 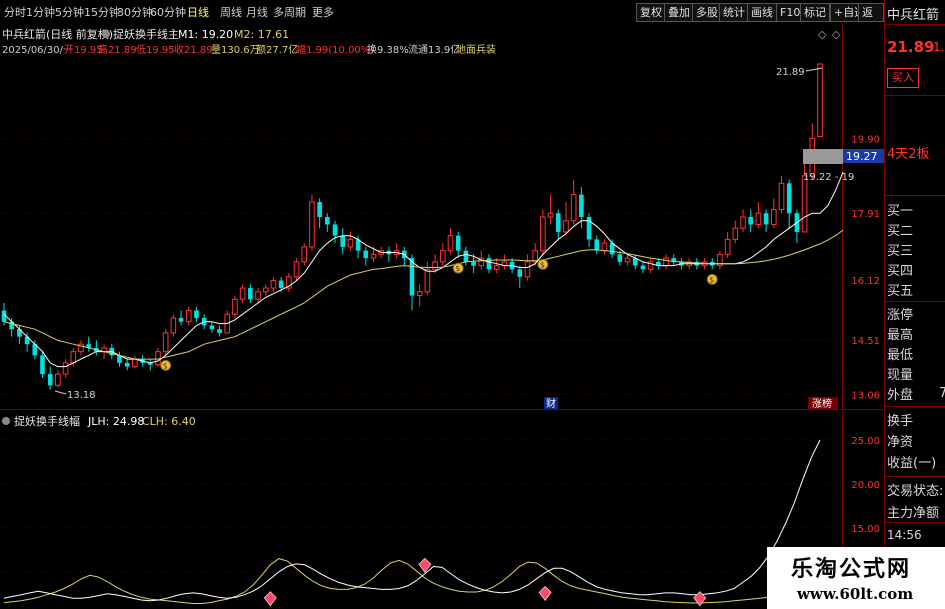 I want to click on quote-amount: 额27.7亿, so click(x=277, y=49).